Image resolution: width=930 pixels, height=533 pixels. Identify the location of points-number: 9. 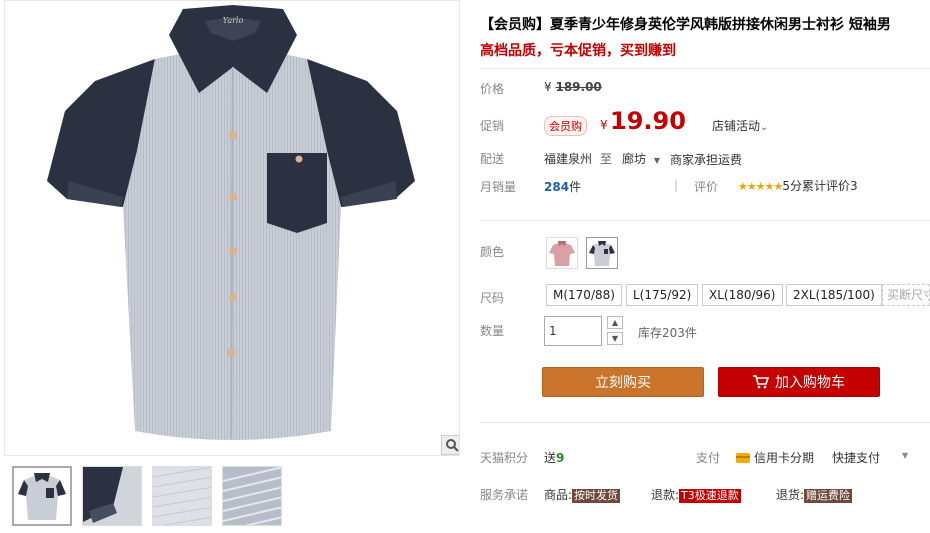
(560, 458).